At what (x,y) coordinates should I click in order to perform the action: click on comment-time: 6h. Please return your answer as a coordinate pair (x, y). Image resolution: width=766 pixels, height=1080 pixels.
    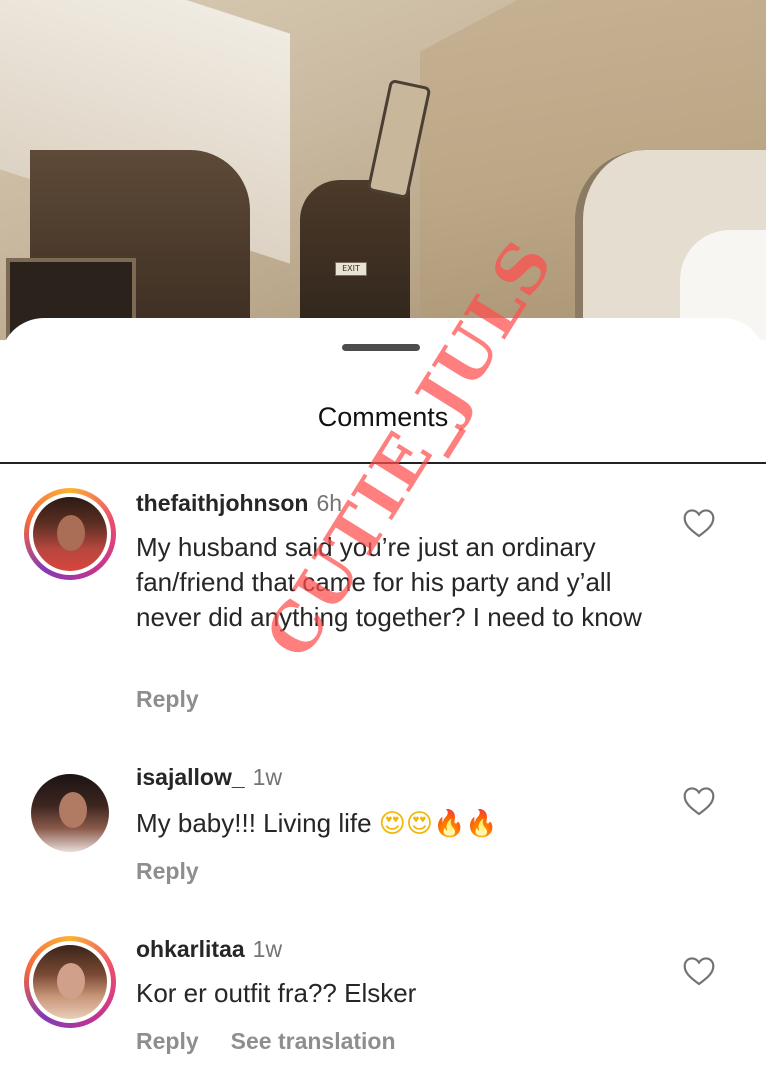
    Looking at the image, I should click on (329, 503).